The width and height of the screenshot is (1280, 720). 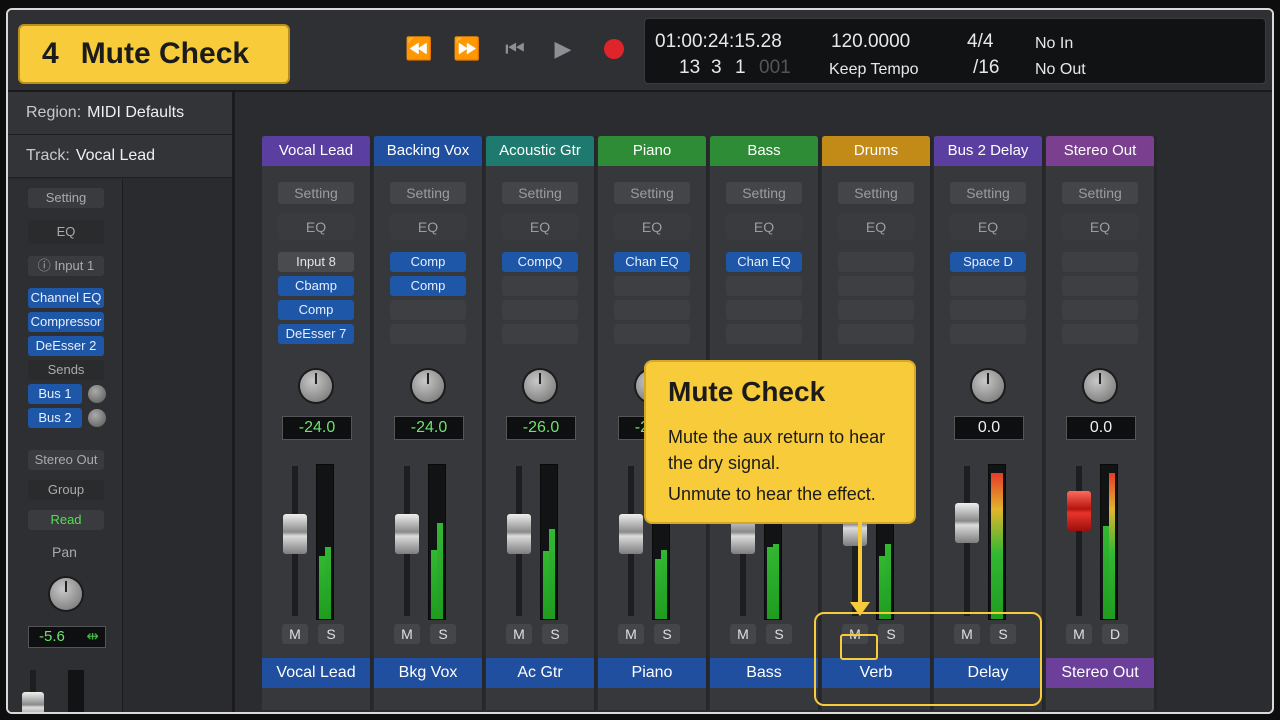 I want to click on volume-display: -26.0, so click(x=541, y=428).